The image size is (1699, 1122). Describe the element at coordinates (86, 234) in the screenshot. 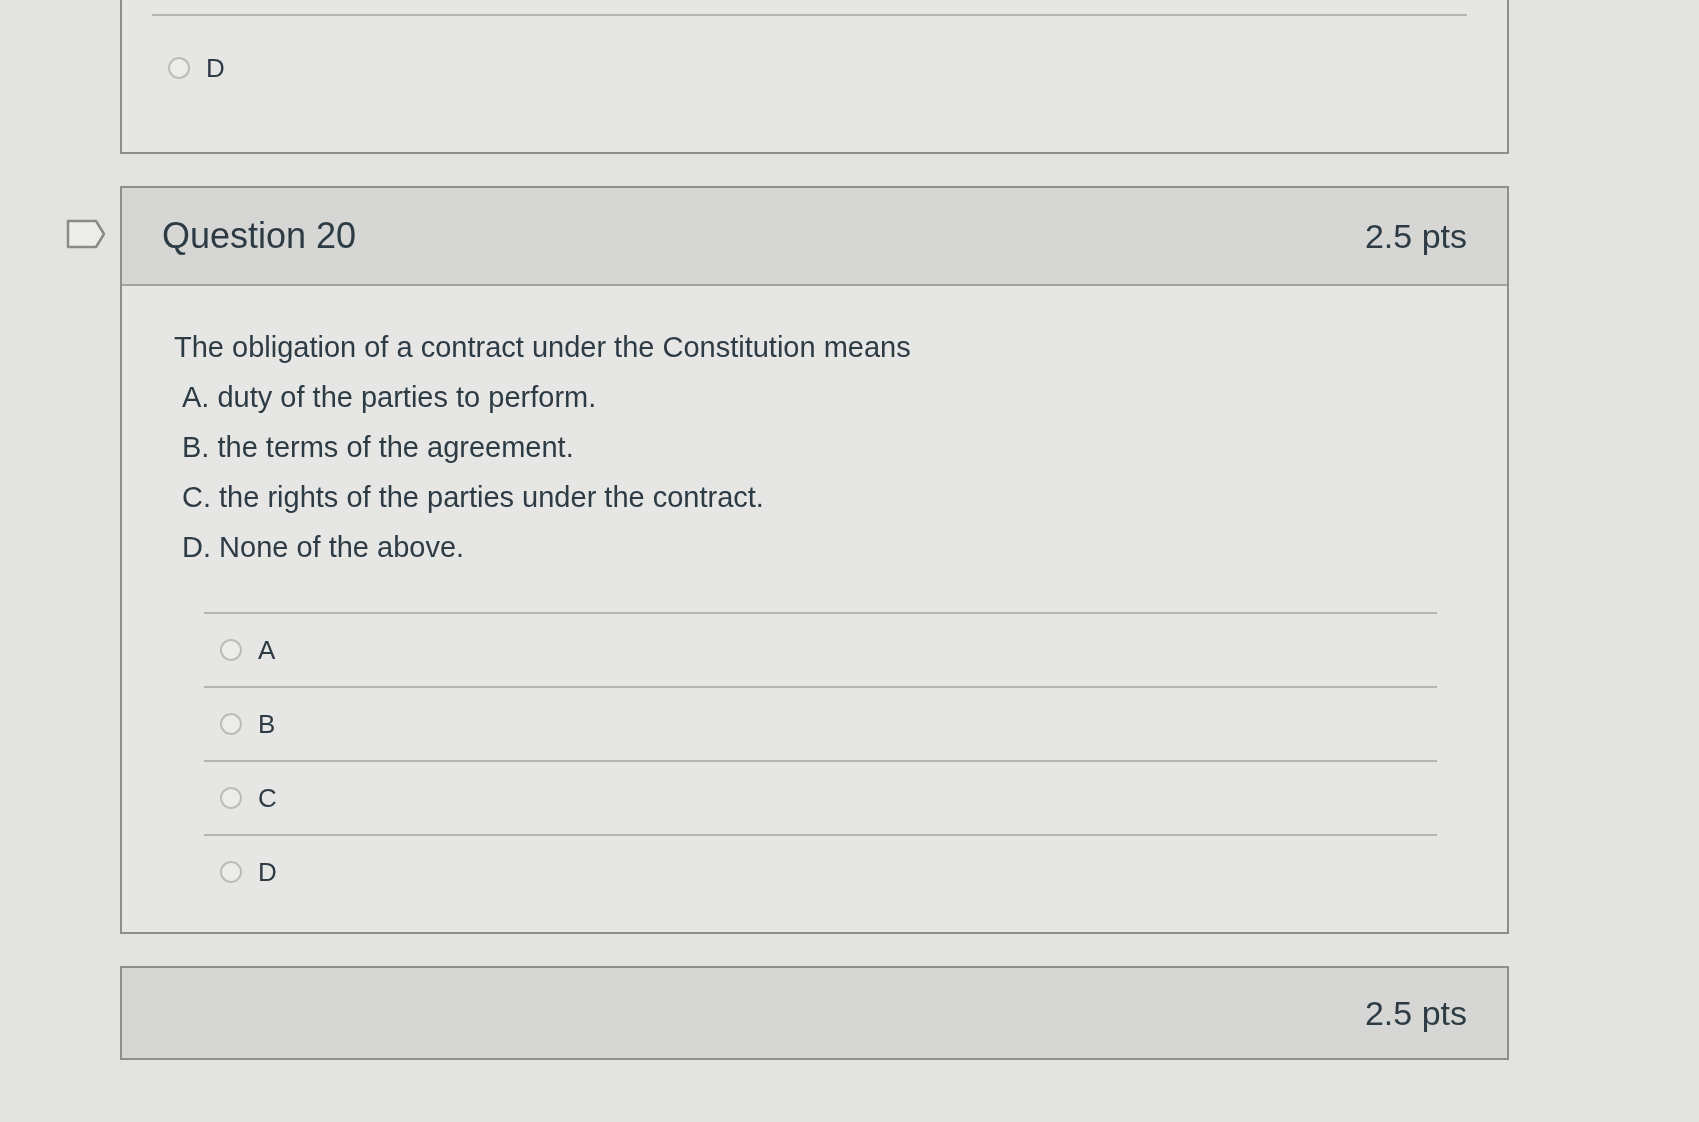

I see `flag-icon` at that location.